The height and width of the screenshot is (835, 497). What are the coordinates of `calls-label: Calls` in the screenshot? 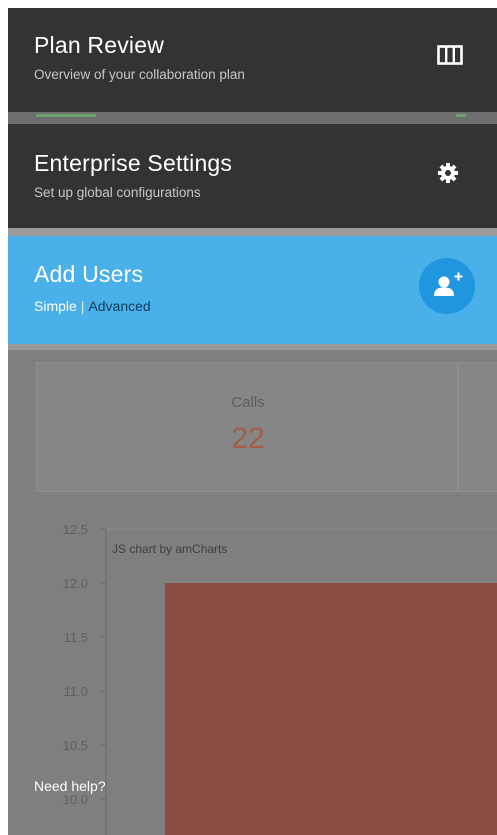 It's located at (248, 402).